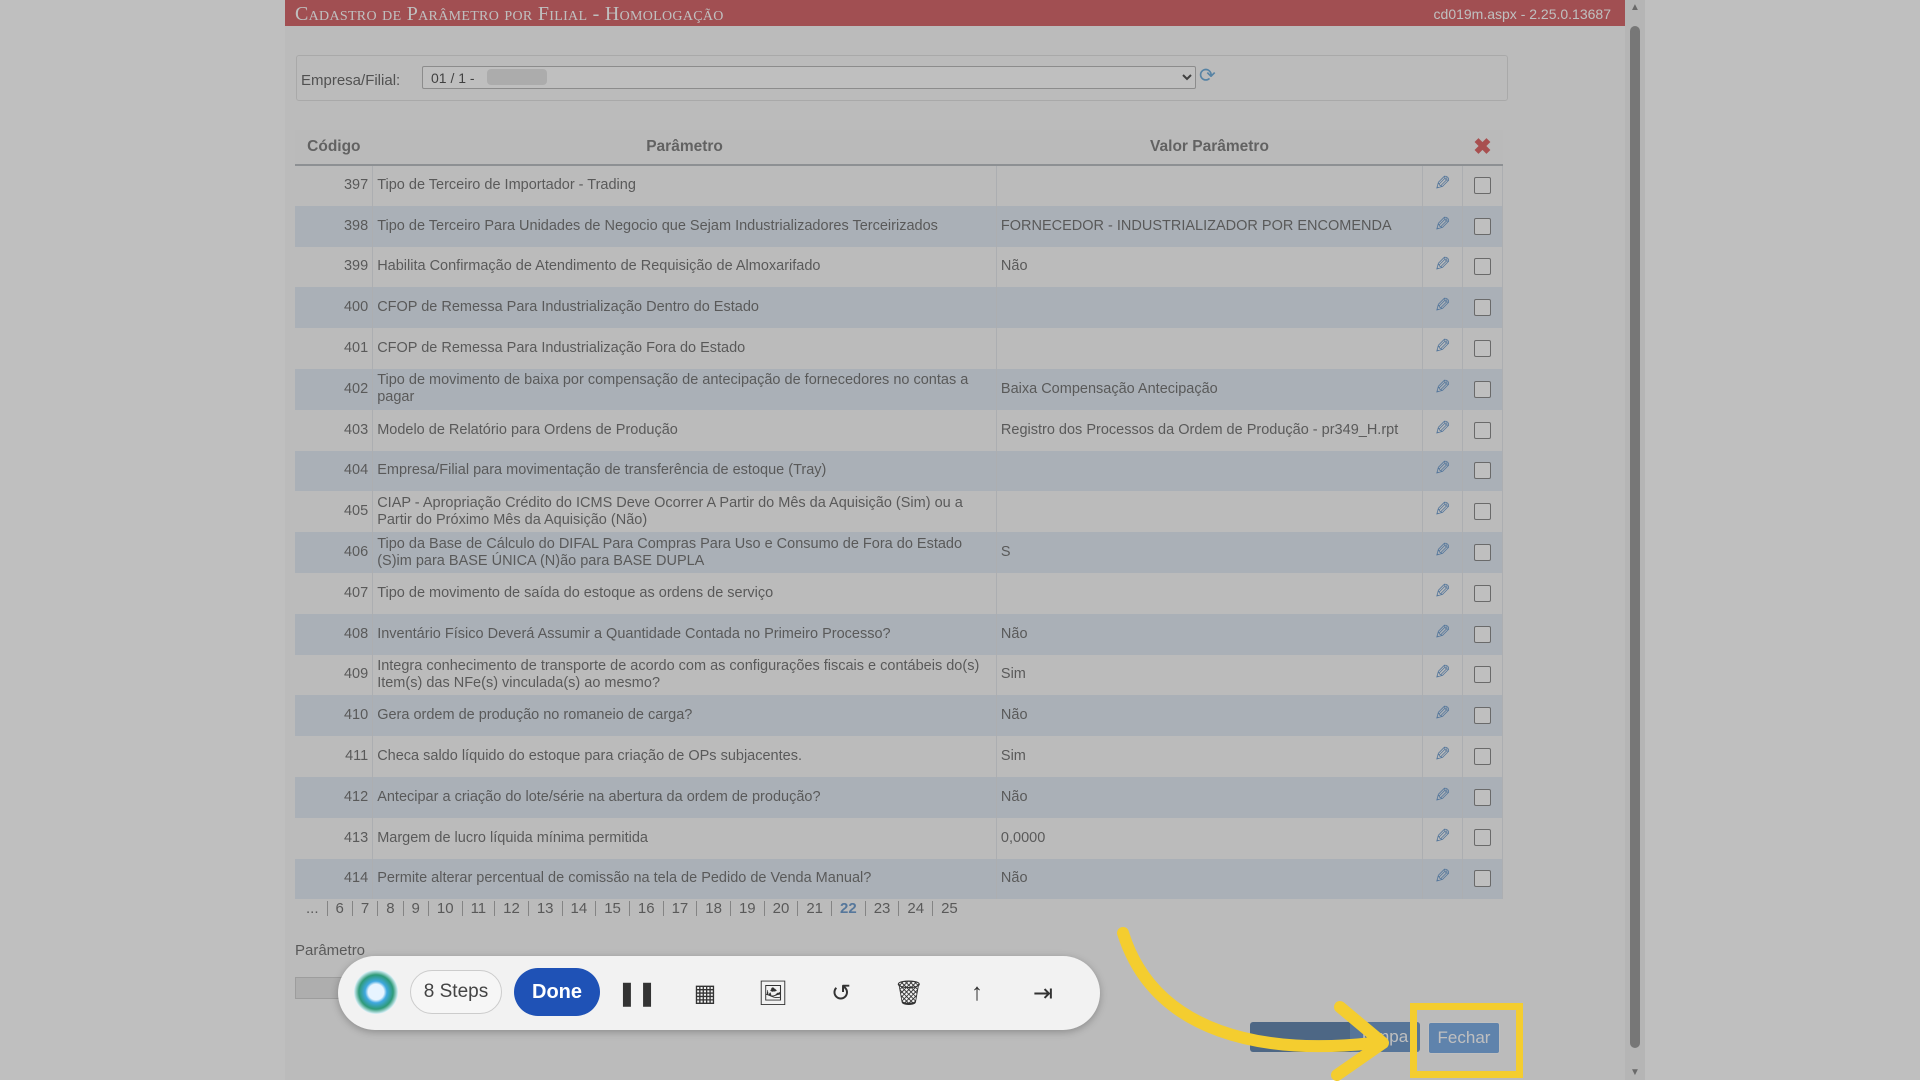  What do you see at coordinates (815, 908) in the screenshot?
I see `page-link: 21` at bounding box center [815, 908].